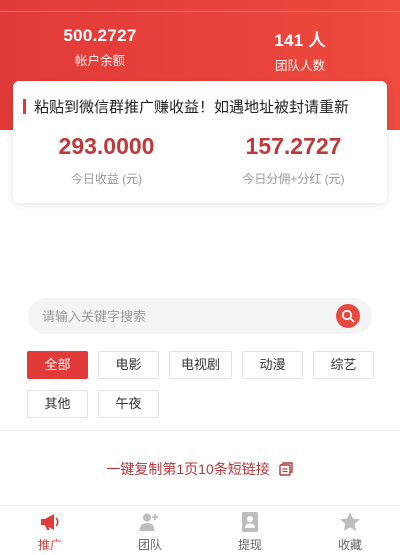  What do you see at coordinates (200, 430) in the screenshot?
I see `section-divider` at bounding box center [200, 430].